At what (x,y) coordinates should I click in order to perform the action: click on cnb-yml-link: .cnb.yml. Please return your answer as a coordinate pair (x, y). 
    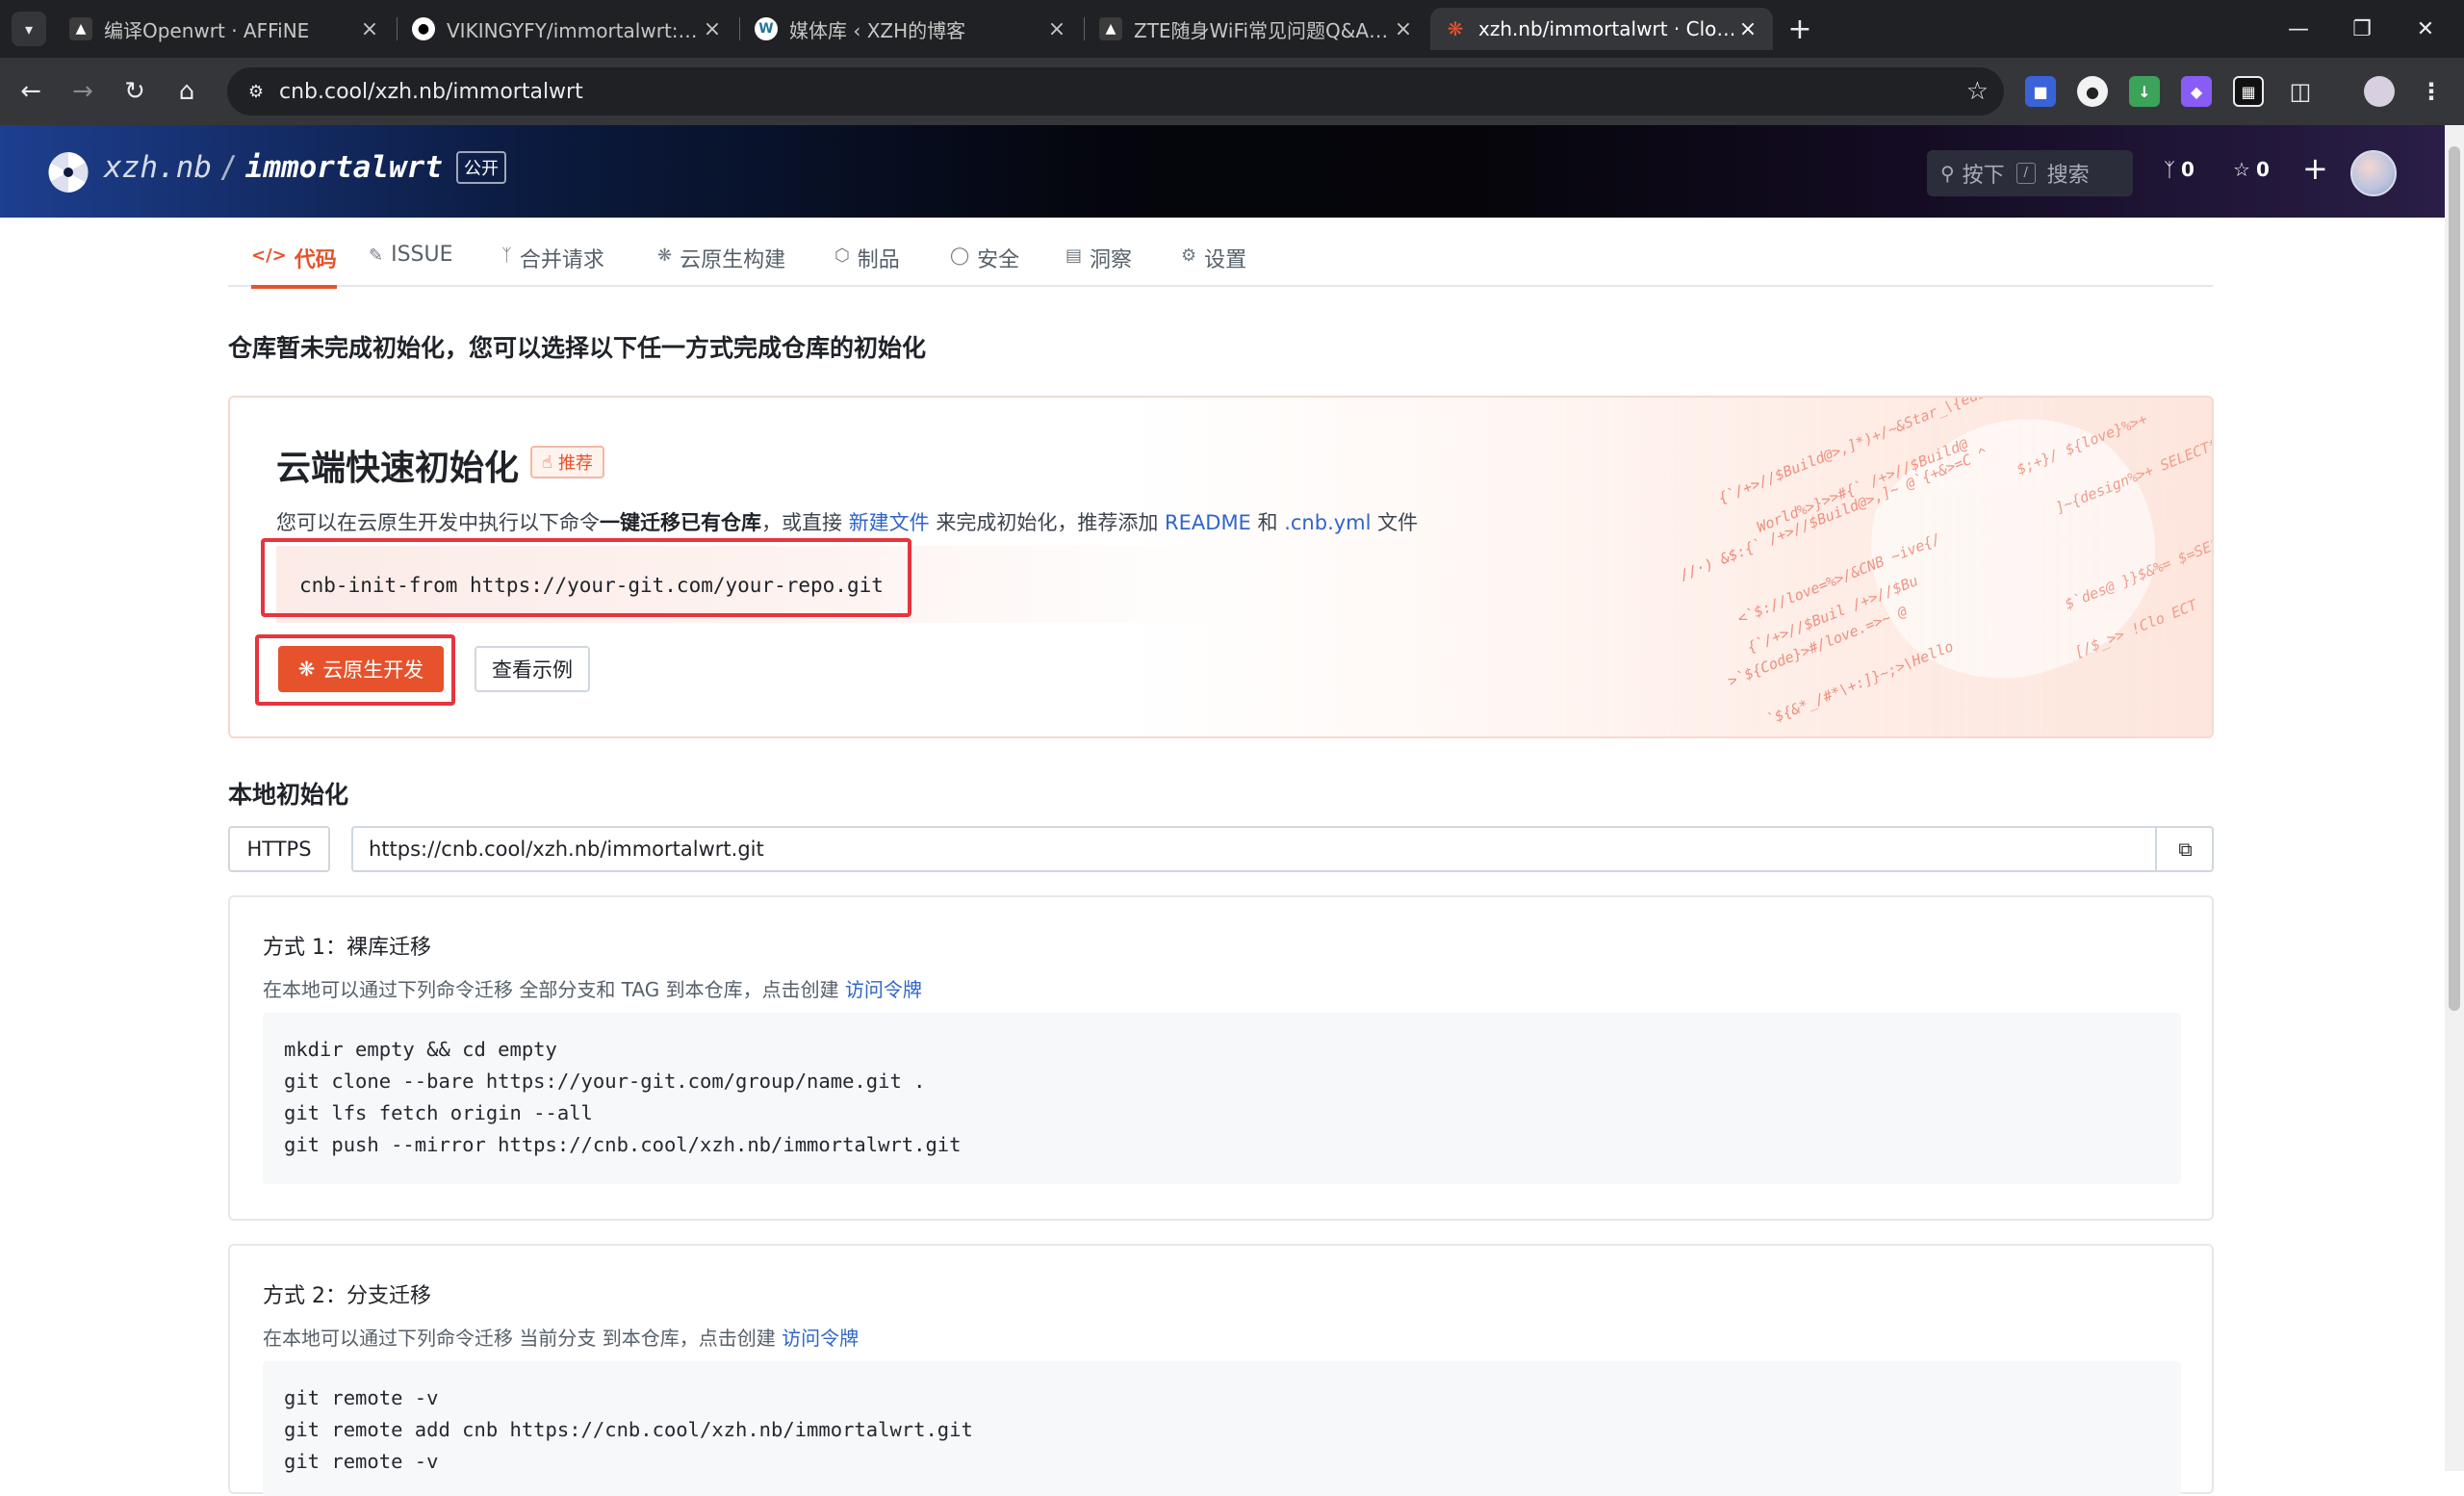
    Looking at the image, I should click on (1327, 522).